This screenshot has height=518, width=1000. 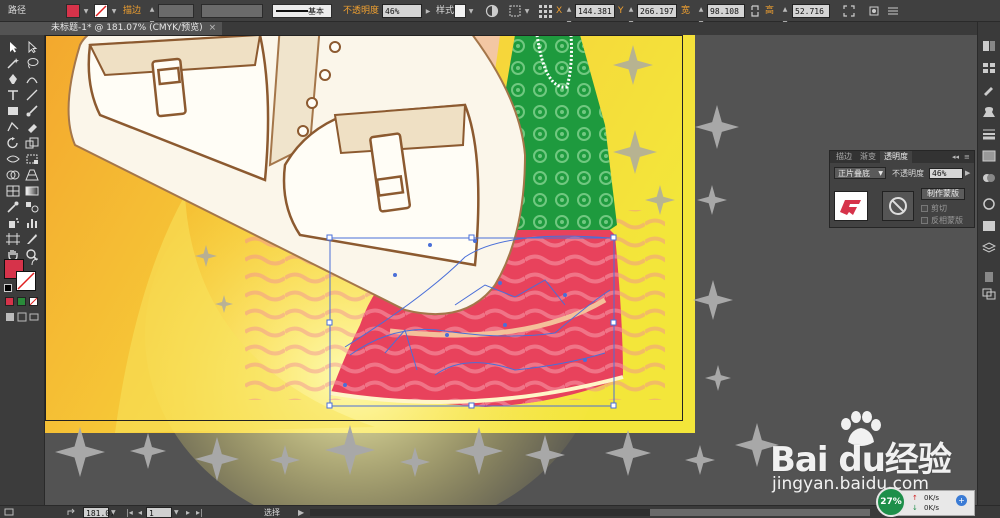 What do you see at coordinates (26, 281) in the screenshot?
I see `stroke-color-swatch` at bounding box center [26, 281].